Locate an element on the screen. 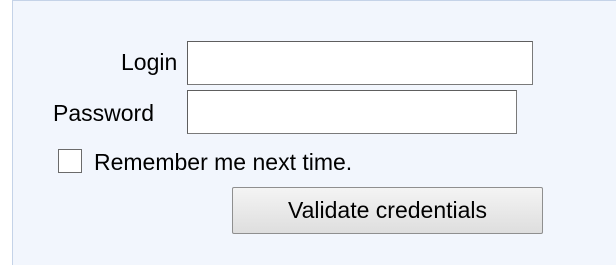  validate-credentials-button: Validate credentials is located at coordinates (387, 210).